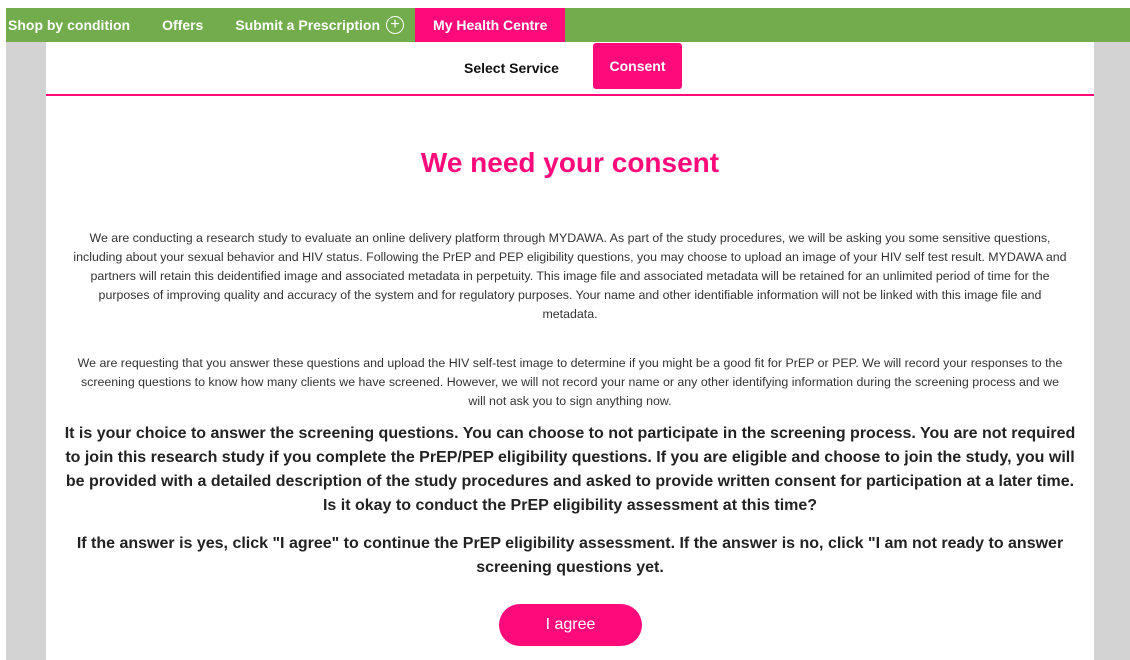 This screenshot has height=660, width=1130. What do you see at coordinates (69, 25) in the screenshot?
I see `nav-shop-by-condition: Shop by condition` at bounding box center [69, 25].